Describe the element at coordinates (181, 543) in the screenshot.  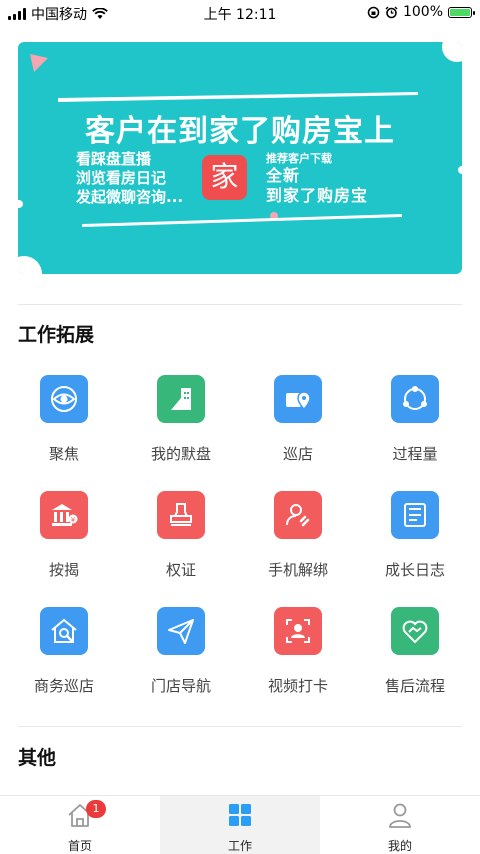
I see `work-item-certificate: 权证` at that location.